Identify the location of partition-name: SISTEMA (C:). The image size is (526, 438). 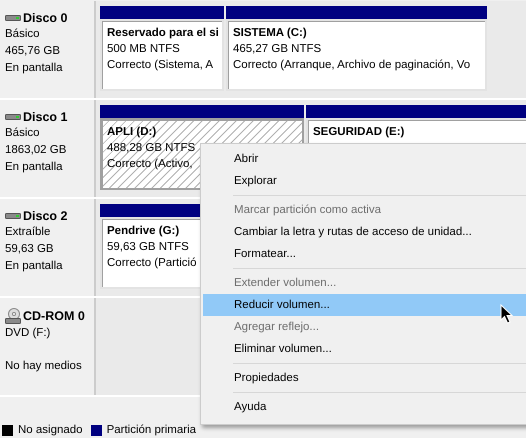
(270, 33).